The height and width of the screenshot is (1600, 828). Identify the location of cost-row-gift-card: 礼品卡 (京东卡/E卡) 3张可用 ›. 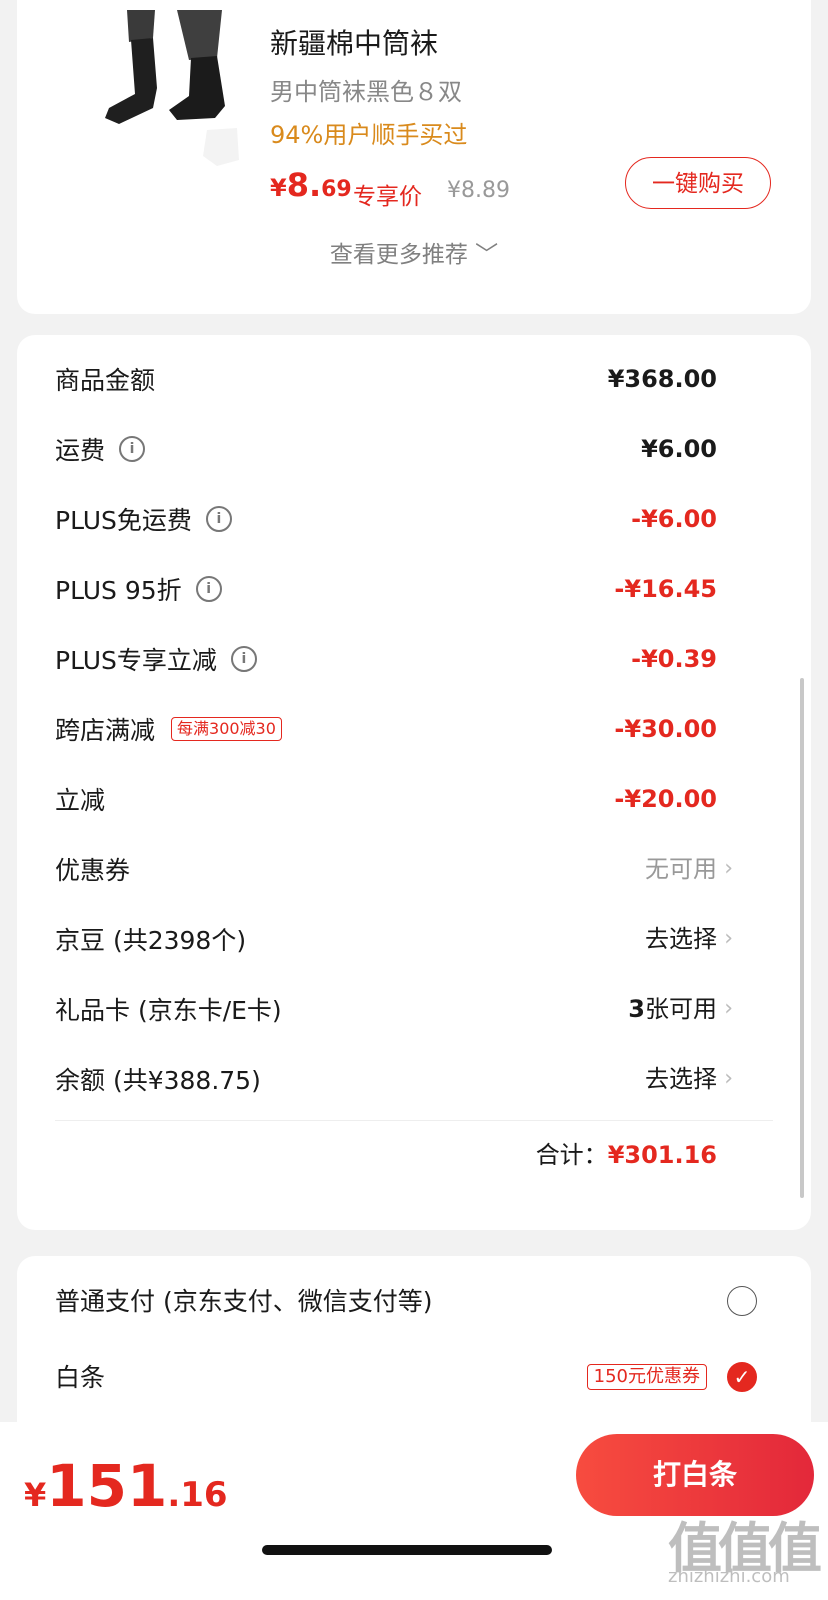
(414, 1009).